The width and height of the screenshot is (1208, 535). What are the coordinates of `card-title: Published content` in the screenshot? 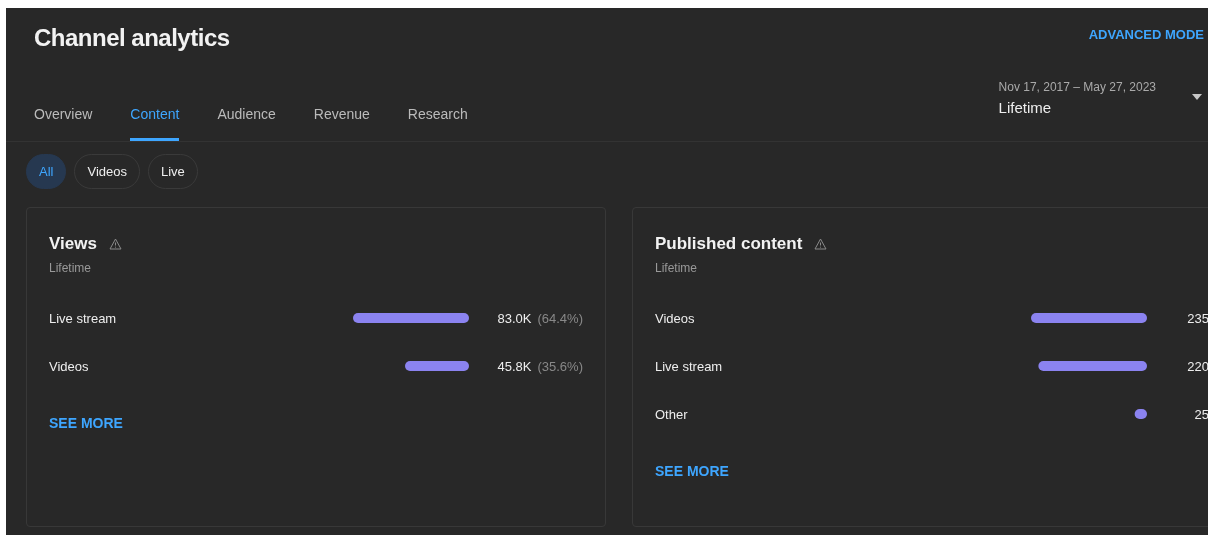 It's located at (729, 244).